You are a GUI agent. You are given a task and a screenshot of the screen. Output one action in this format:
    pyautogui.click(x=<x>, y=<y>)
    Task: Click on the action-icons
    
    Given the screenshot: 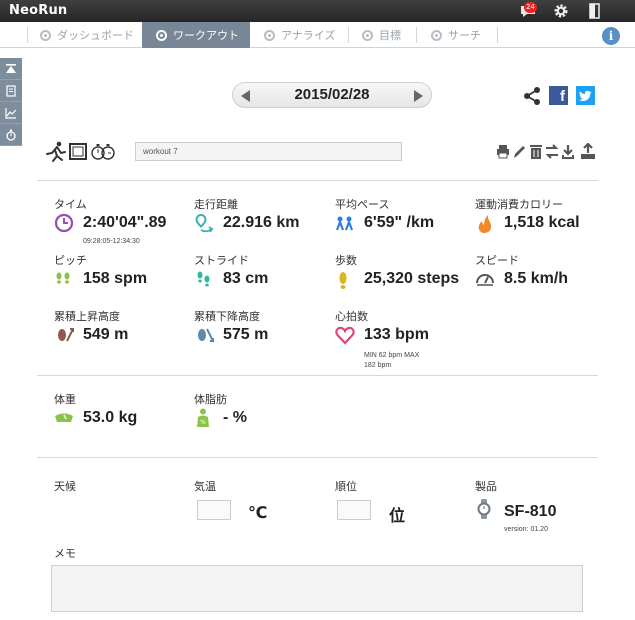 What is the action you would take?
    pyautogui.click(x=546, y=150)
    